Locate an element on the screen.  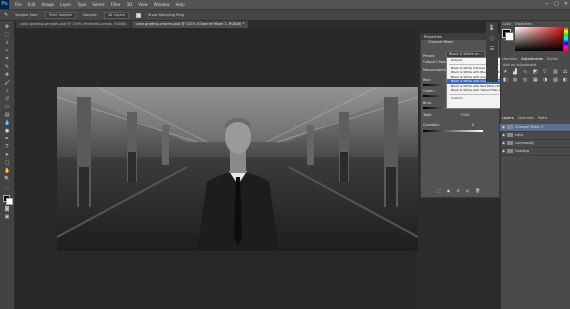
eraser-tool-icon: ▭ is located at coordinates (7, 107).